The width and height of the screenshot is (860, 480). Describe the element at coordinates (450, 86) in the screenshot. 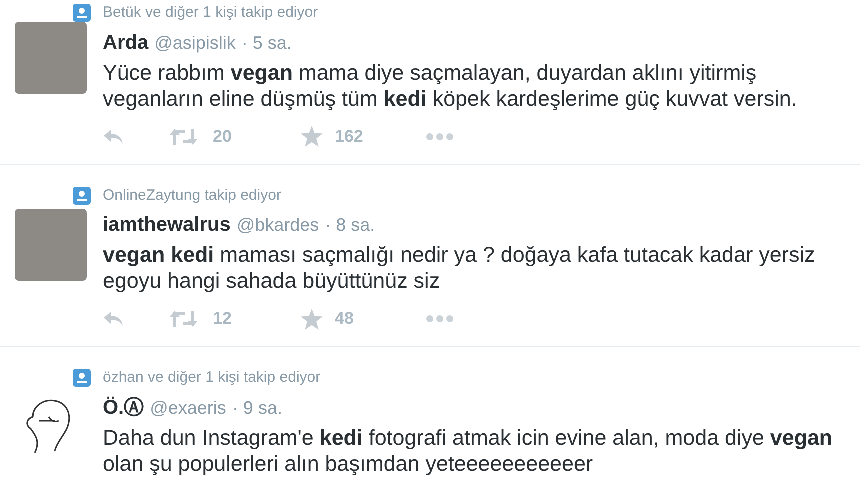

I see `tweet-text: Yüce rabbım vegan mama diye saçmalayan, duyardan aklını yitirmiş veganların eline düşmüş tüm kedi köpek kardeşlerime güç kuvvat versin.` at that location.